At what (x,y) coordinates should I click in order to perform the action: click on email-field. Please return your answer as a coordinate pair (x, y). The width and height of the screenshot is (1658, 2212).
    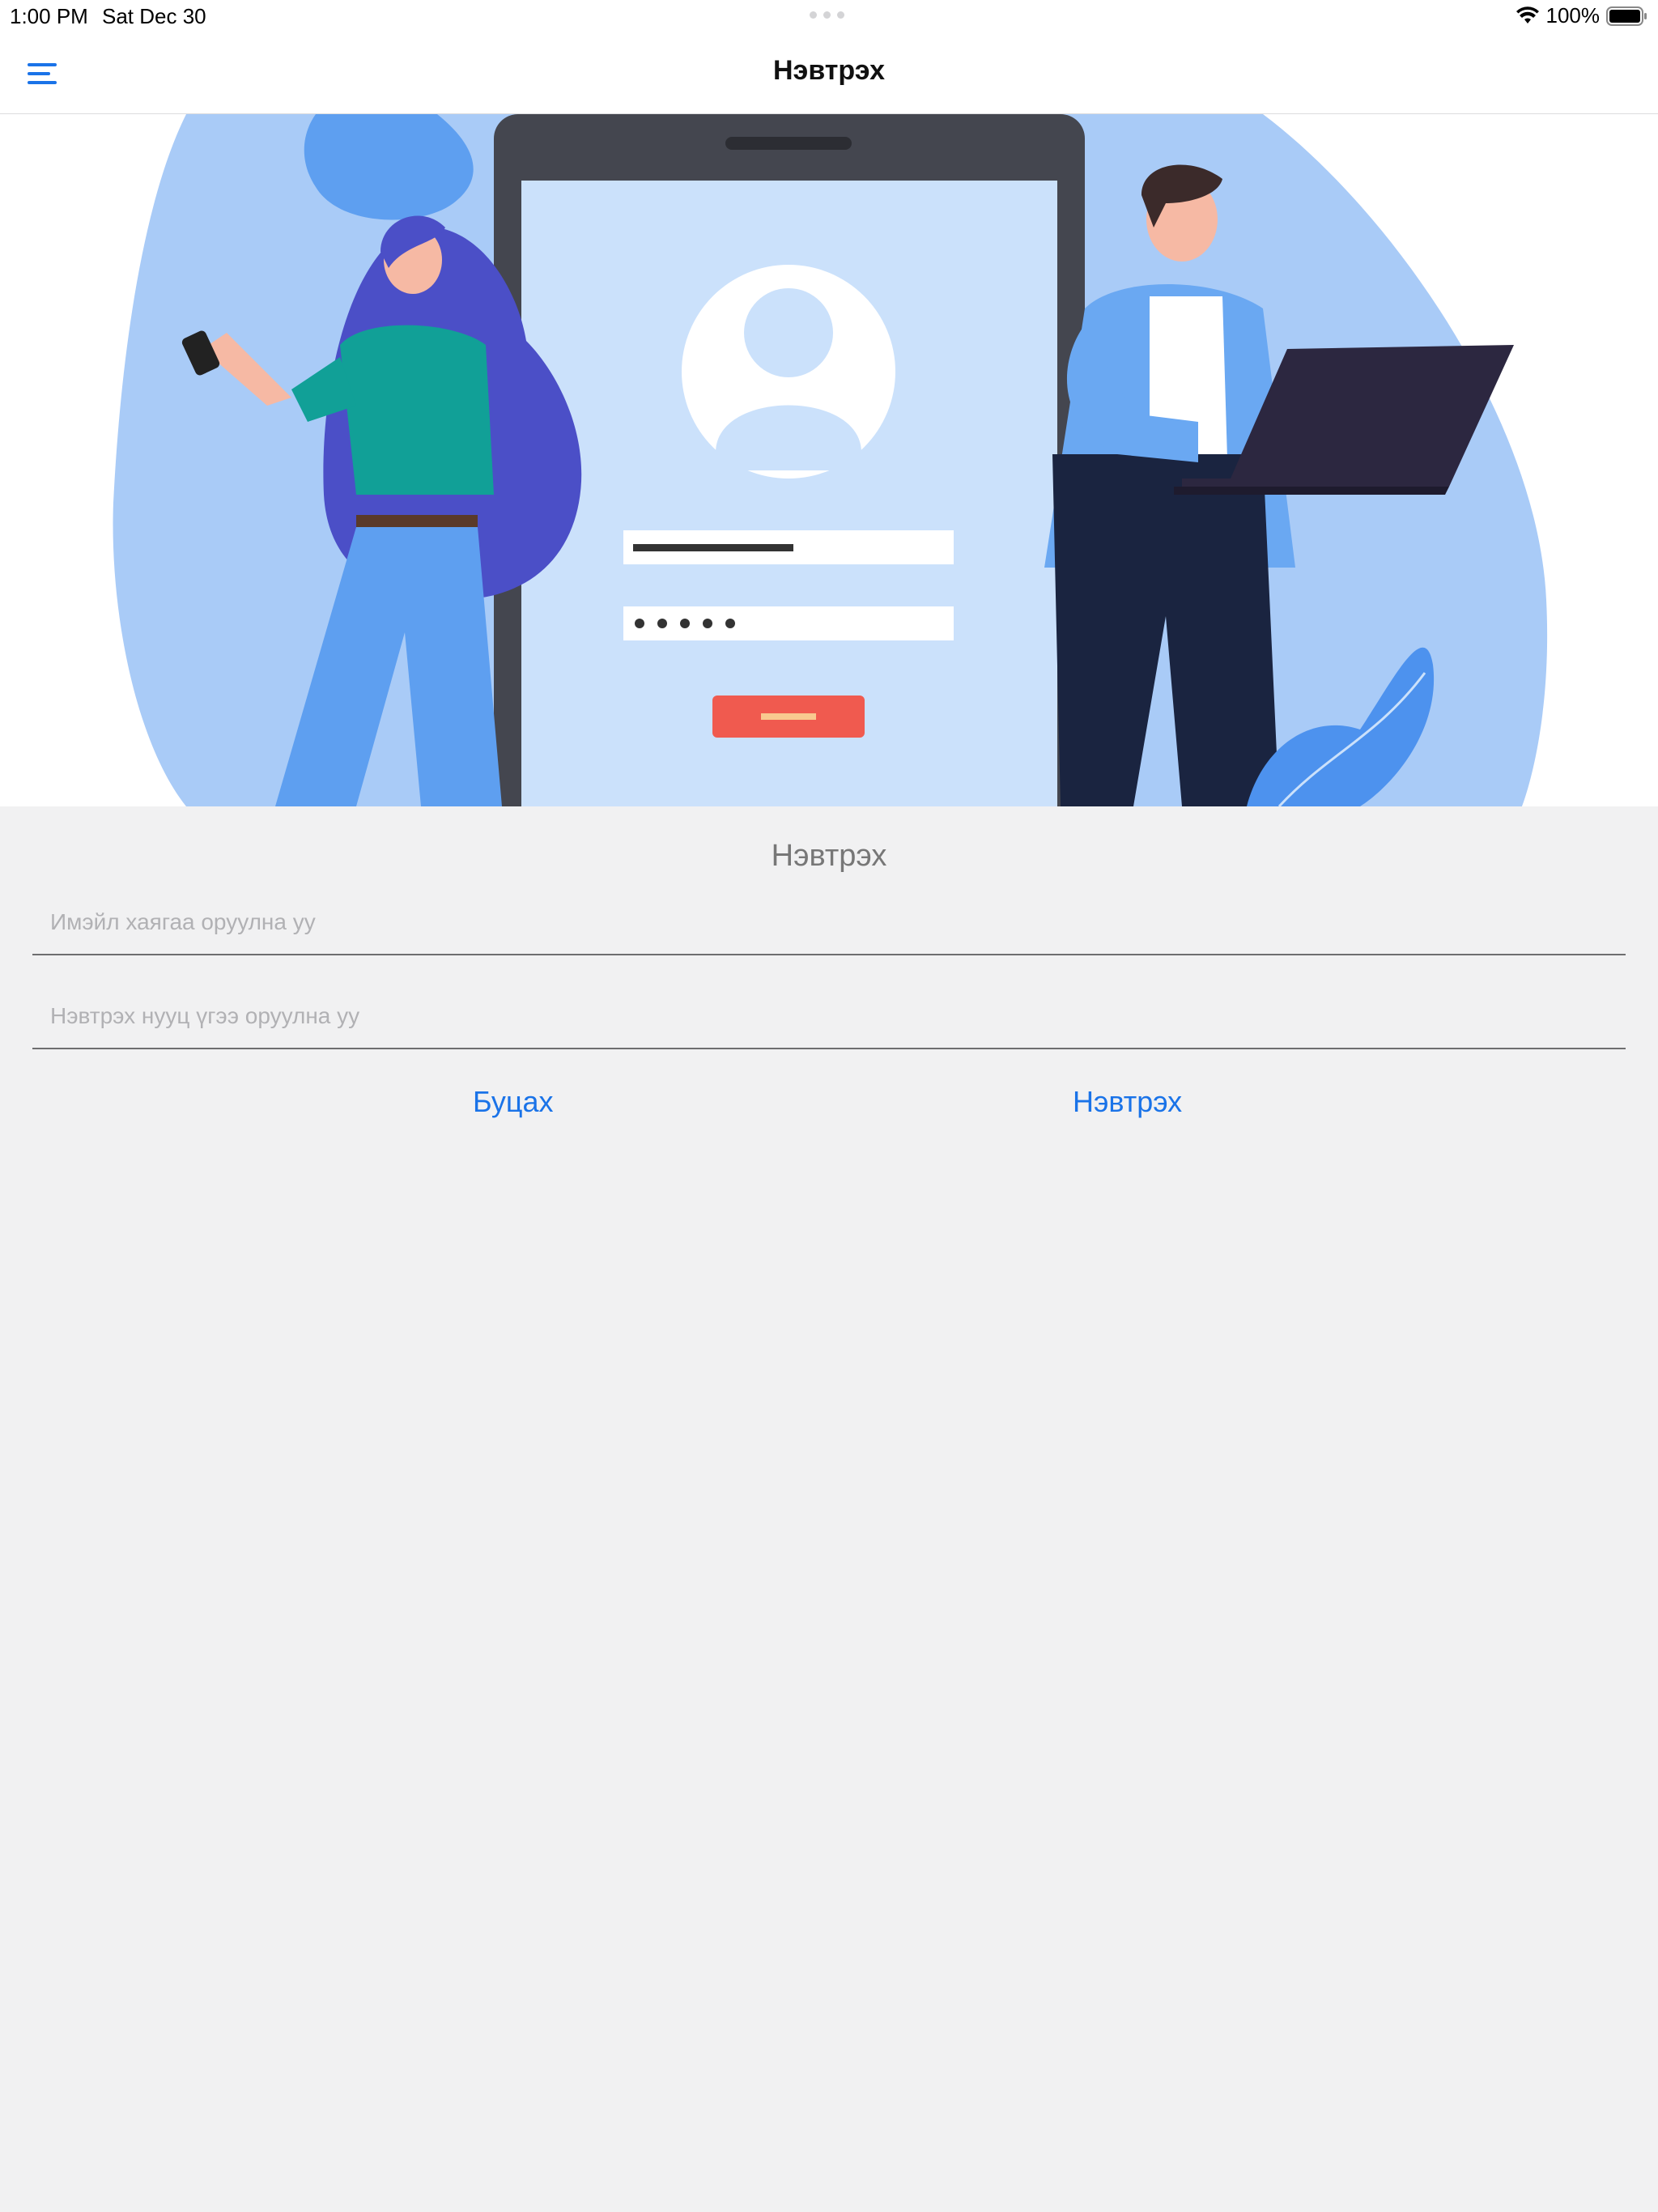
    Looking at the image, I should click on (829, 922).